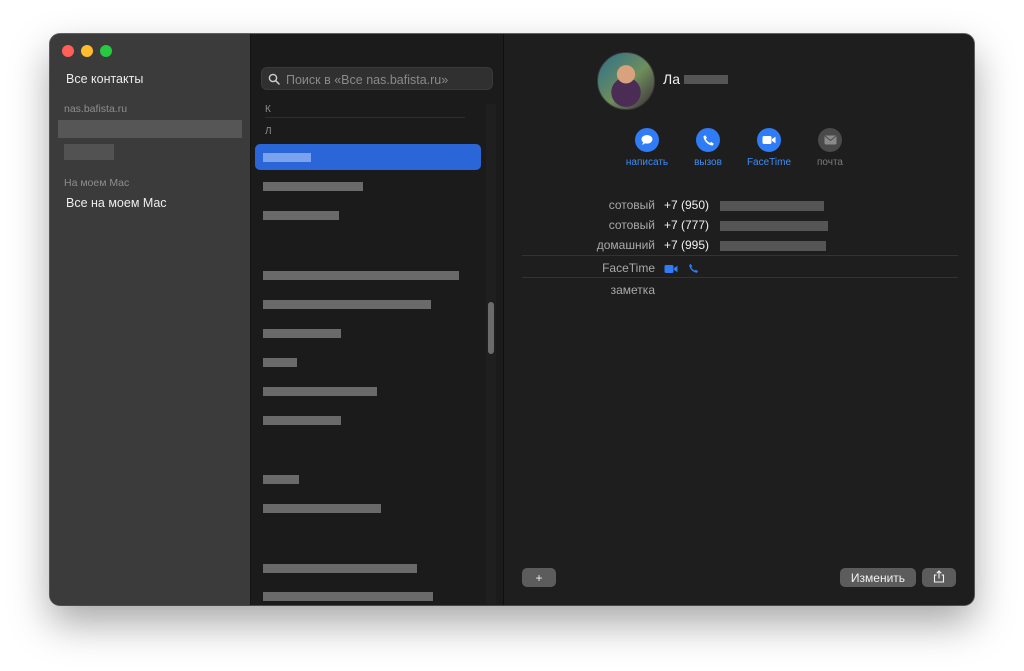 The height and width of the screenshot is (671, 1024). Describe the element at coordinates (68, 51) in the screenshot. I see `close-button` at that location.